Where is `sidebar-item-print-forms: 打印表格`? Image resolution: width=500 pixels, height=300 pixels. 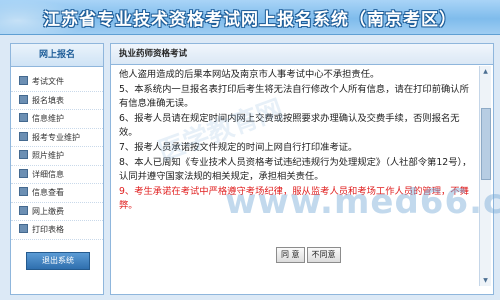 sidebar-item-print-forms: 打印表格 is located at coordinates (57, 230).